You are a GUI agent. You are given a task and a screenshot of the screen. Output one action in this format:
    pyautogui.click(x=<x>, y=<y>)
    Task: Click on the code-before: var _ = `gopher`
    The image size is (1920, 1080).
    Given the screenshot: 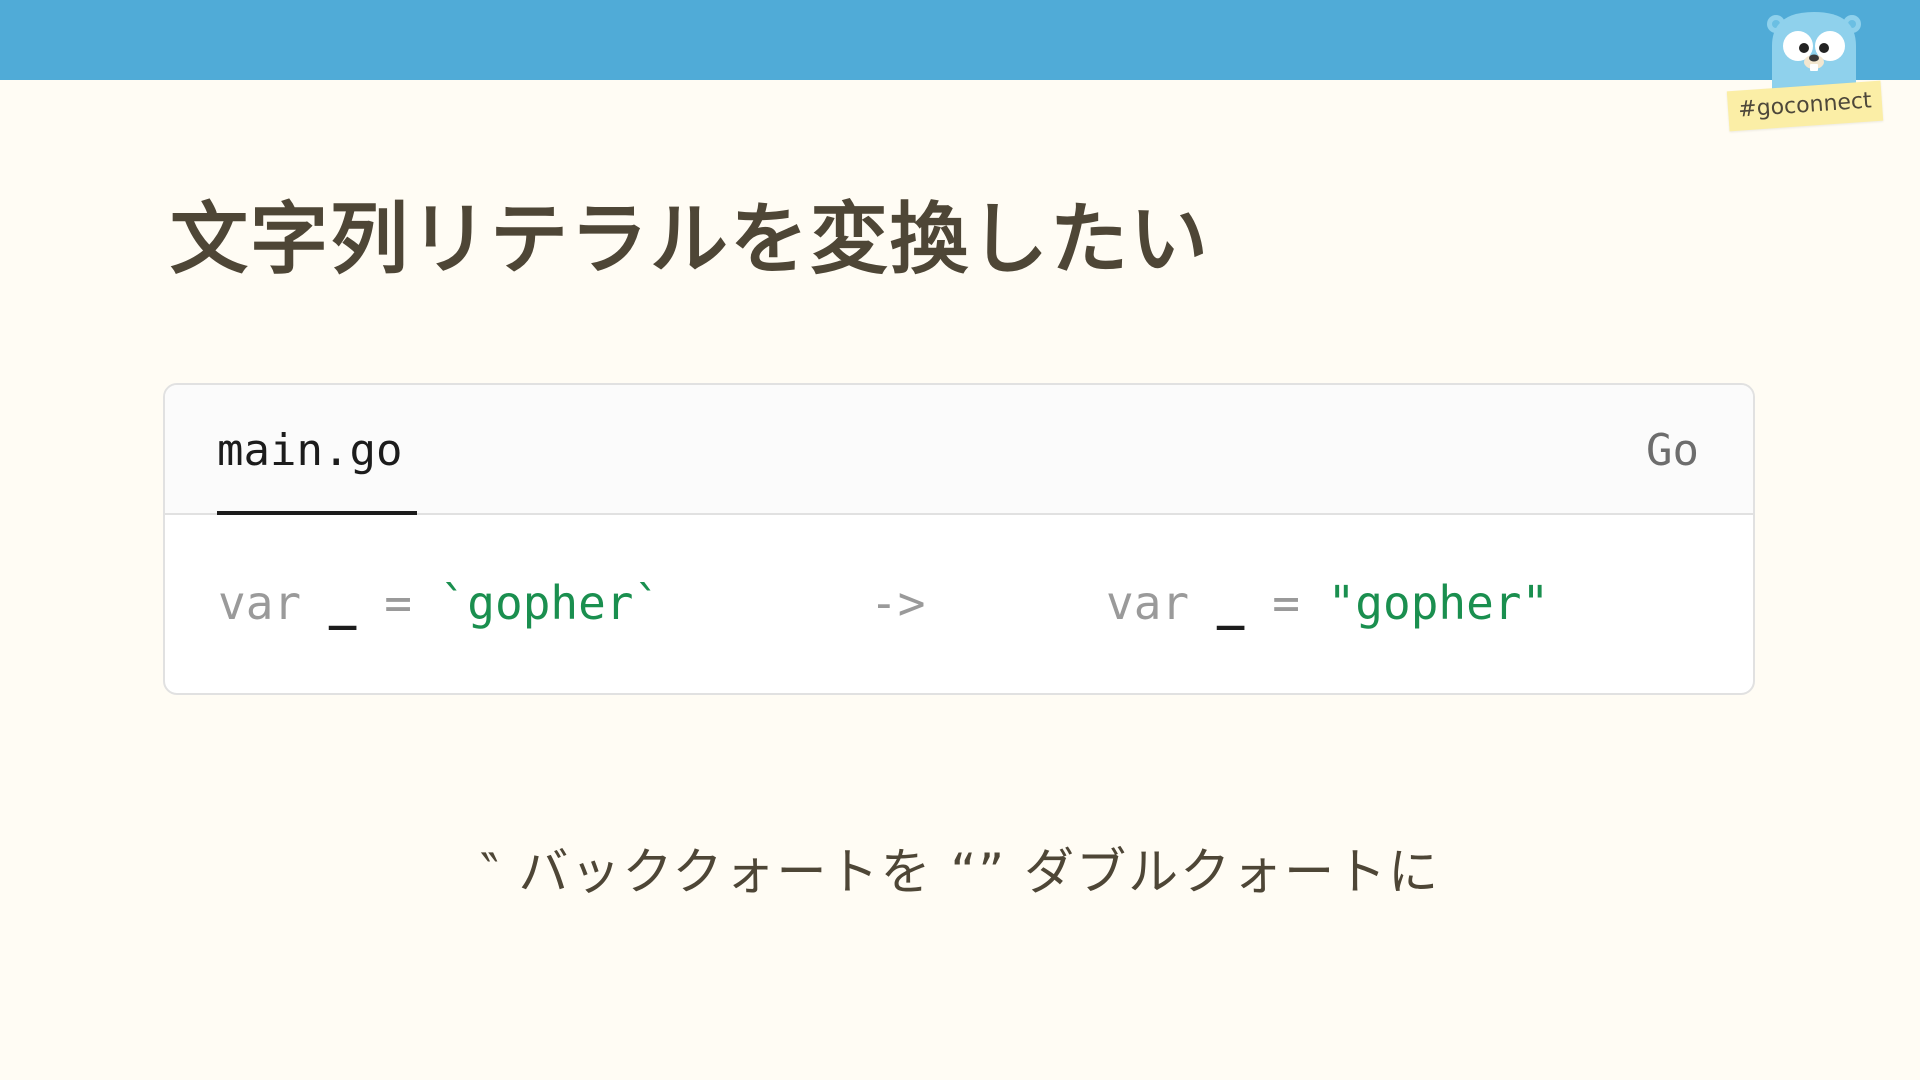 What is the action you would take?
    pyautogui.click(x=439, y=603)
    